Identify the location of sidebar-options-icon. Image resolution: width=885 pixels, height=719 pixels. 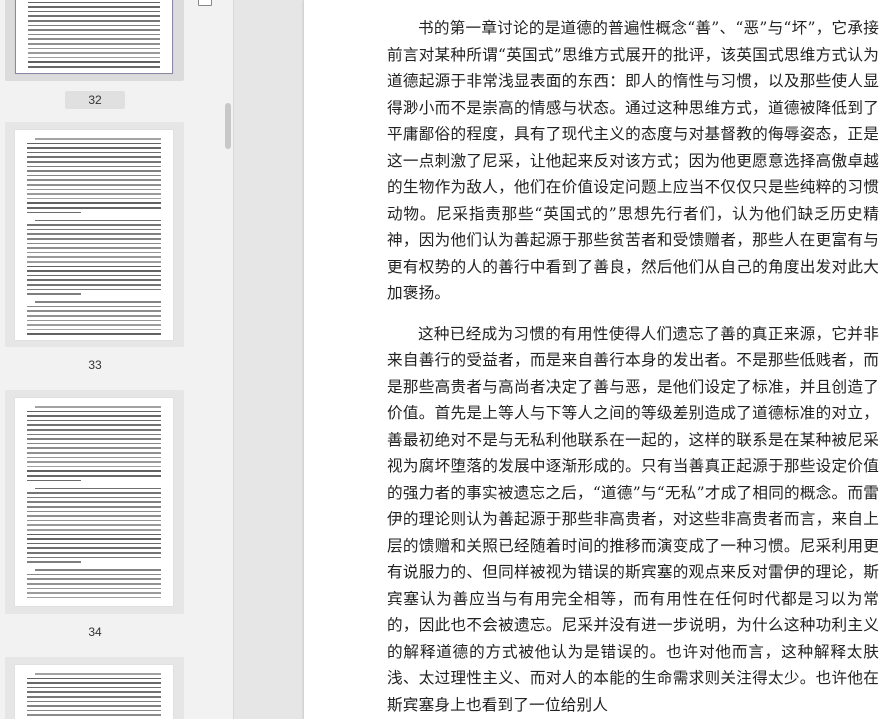
(205, 3).